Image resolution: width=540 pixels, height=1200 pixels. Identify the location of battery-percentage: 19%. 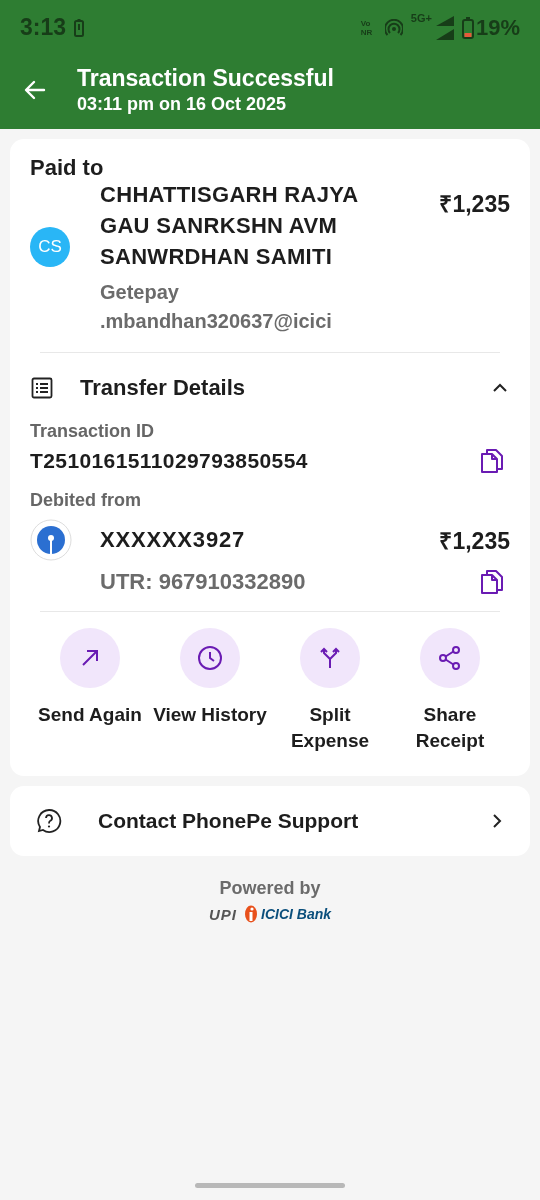
(497, 27).